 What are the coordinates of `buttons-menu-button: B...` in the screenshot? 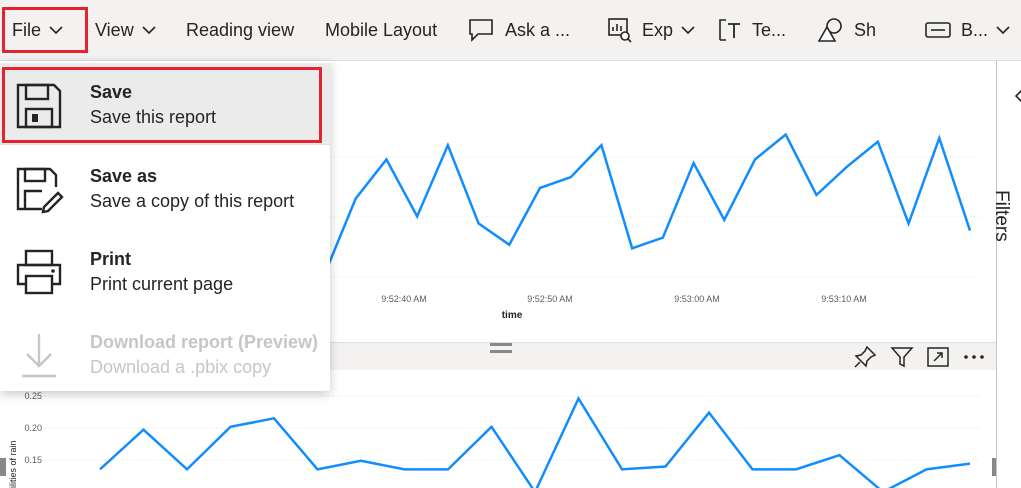 It's located at (967, 30).